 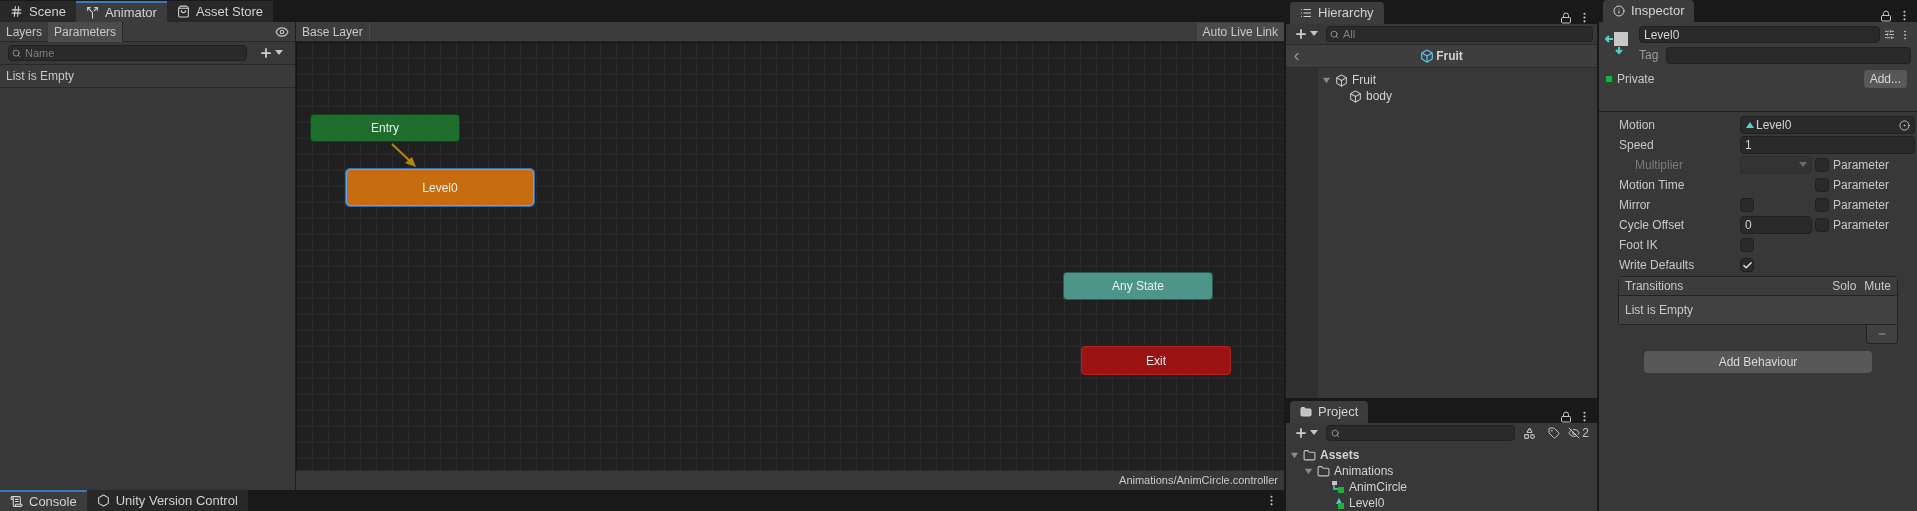 I want to click on state-icon, so click(x=1618, y=43).